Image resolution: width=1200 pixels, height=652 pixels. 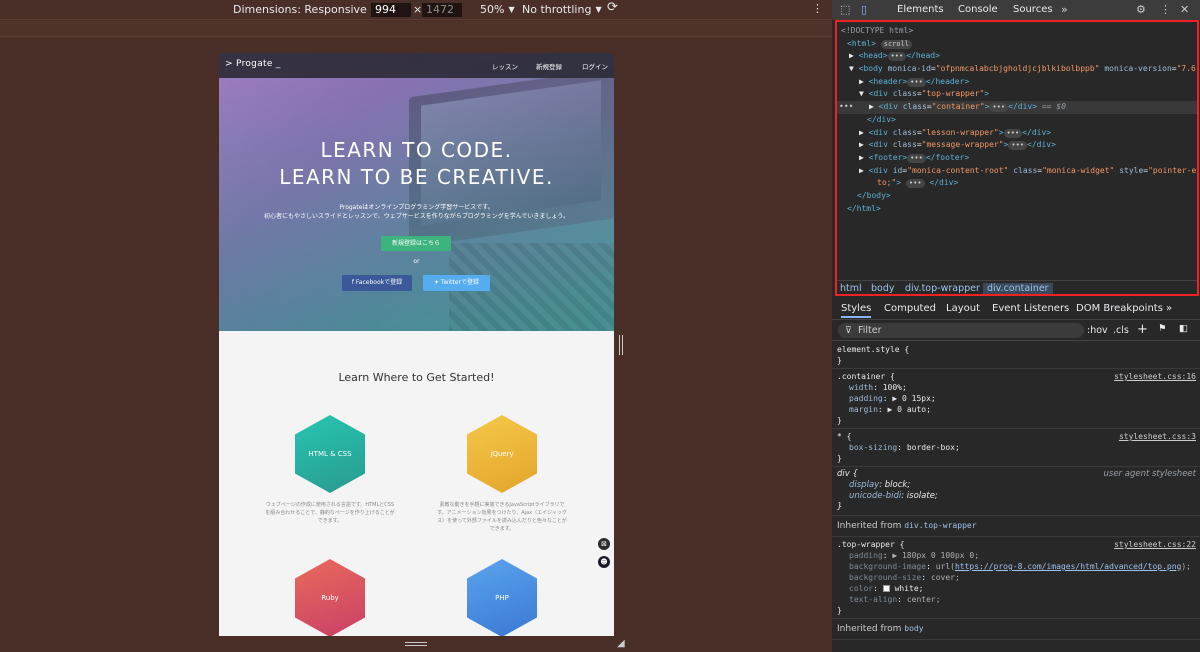 I want to click on facebook-signup-button: f Facebookで登録, so click(x=377, y=283).